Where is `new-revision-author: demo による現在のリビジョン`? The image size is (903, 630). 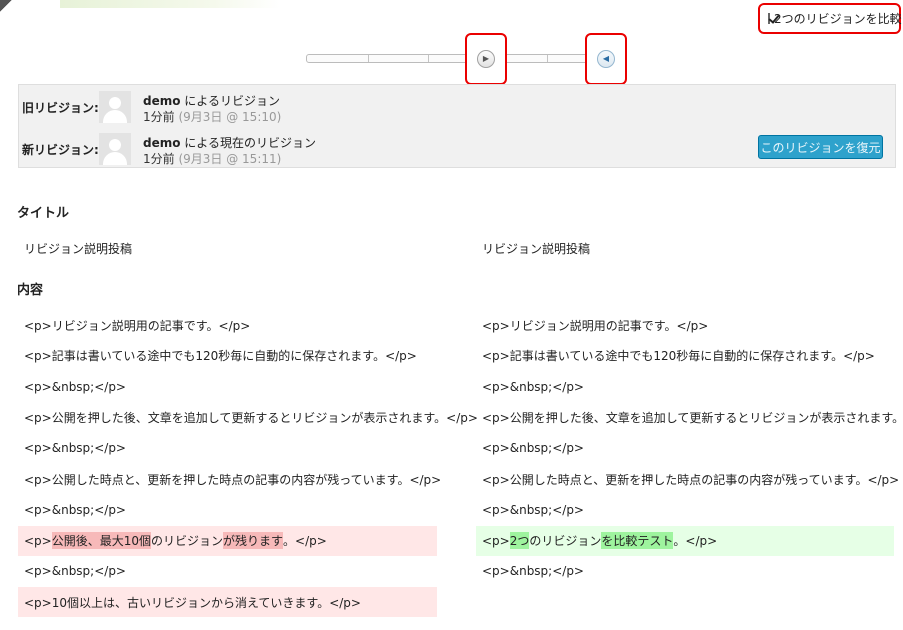 new-revision-author: demo による現在のリビジョン is located at coordinates (229, 142).